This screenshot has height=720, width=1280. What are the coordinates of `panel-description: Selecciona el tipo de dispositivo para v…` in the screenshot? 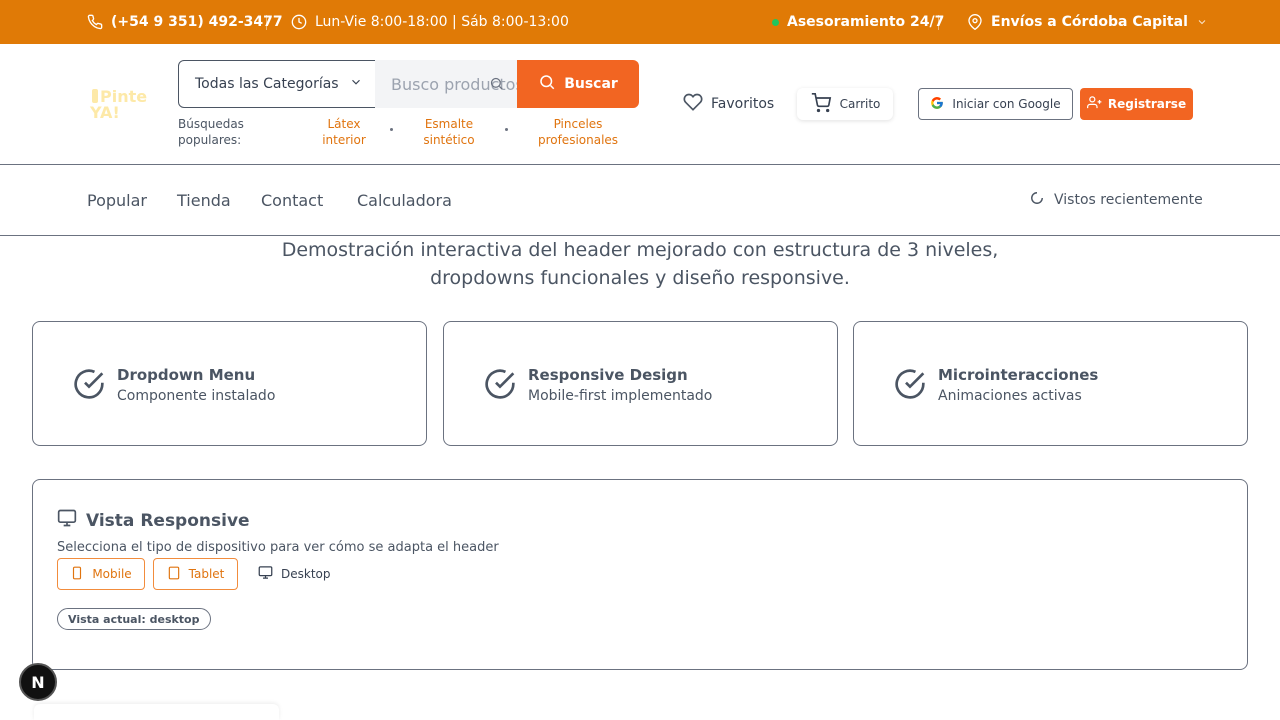 It's located at (278, 547).